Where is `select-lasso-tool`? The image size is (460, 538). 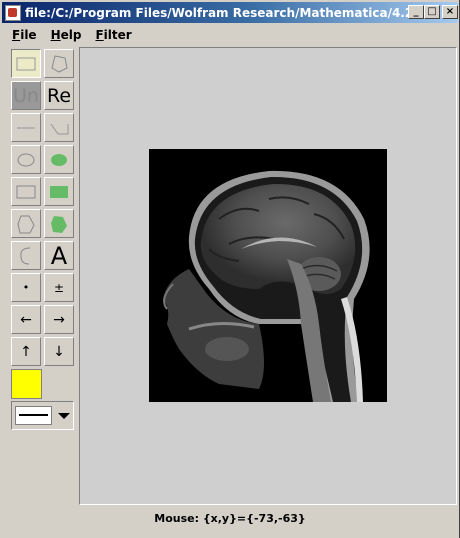
select-lasso-tool is located at coordinates (59, 63).